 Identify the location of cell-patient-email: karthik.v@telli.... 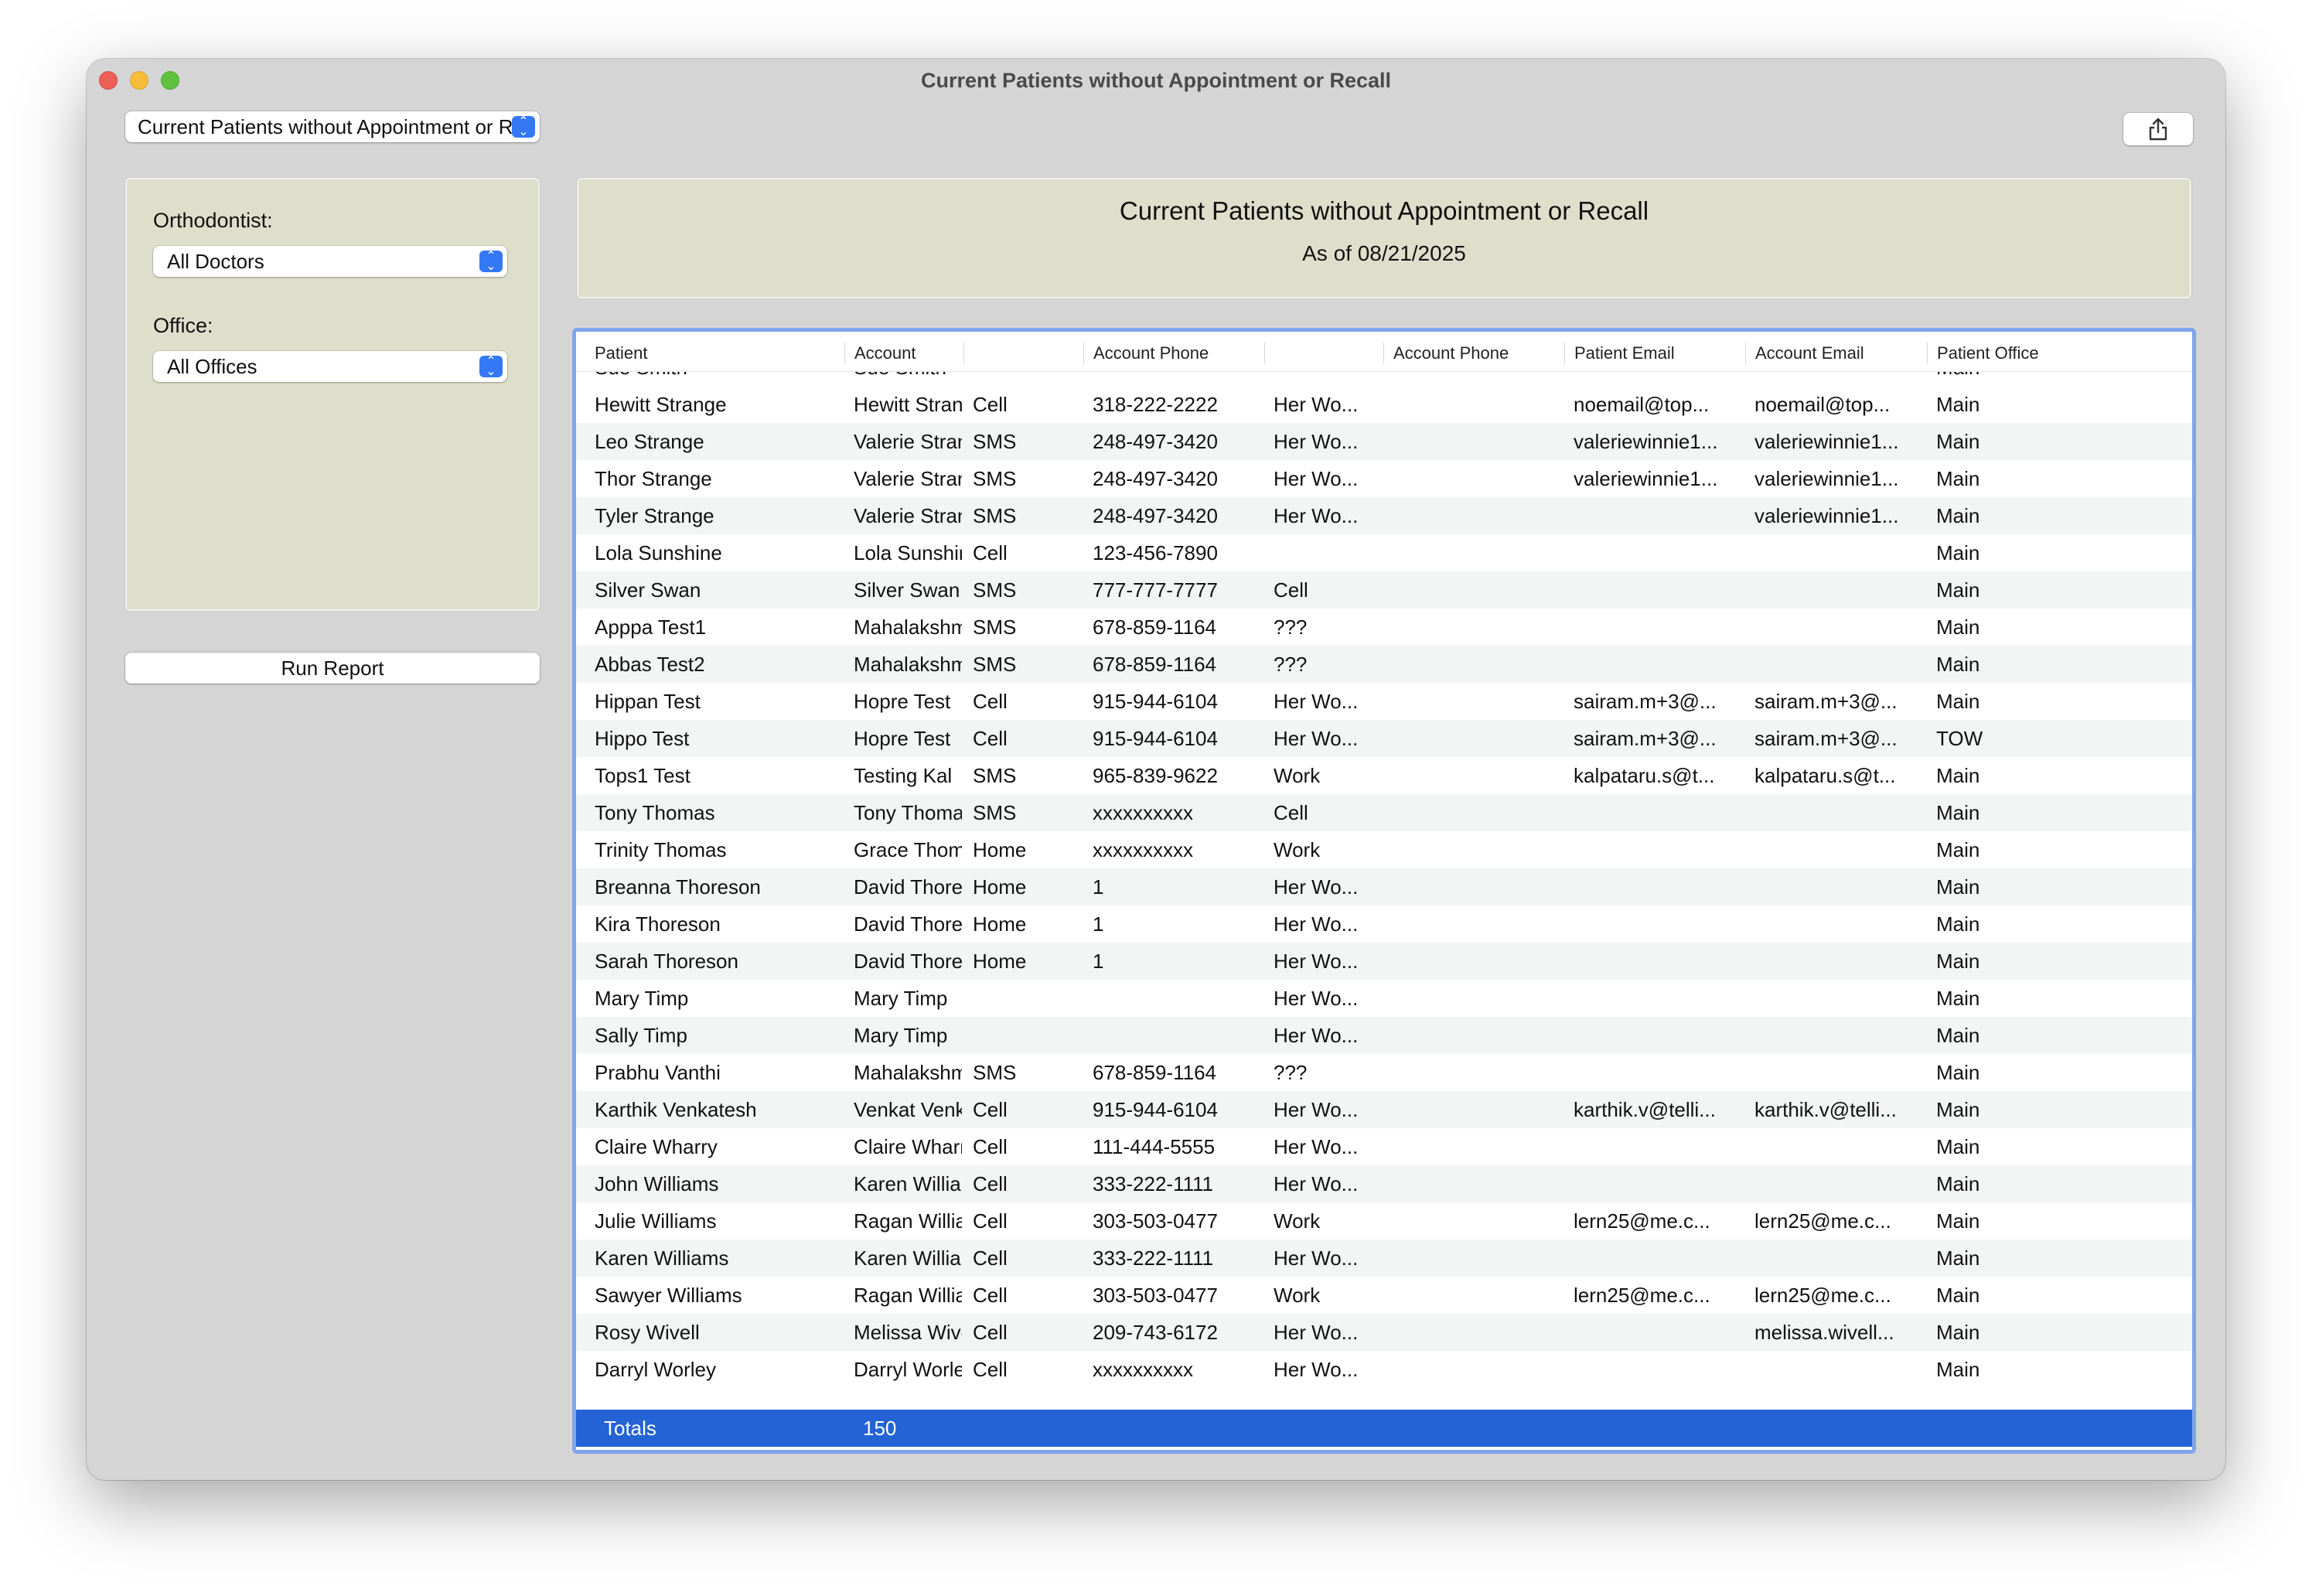
(1645, 1109).